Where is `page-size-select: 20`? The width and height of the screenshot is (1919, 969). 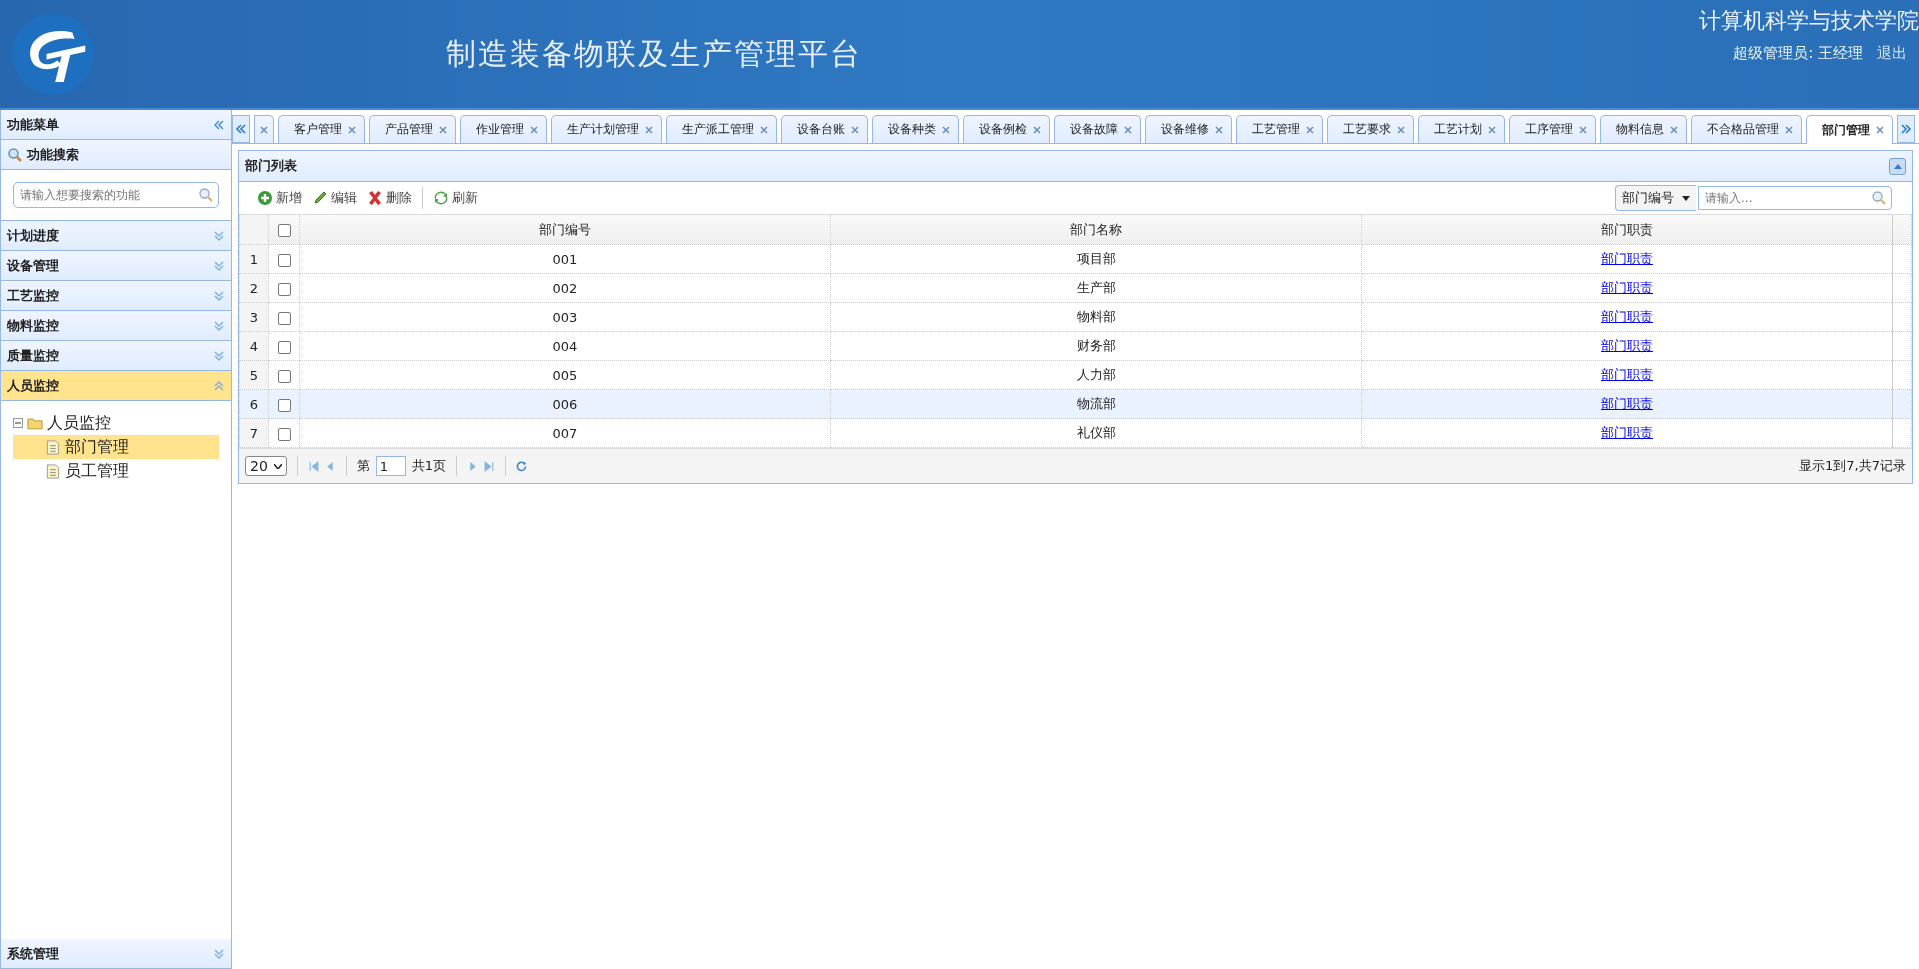
page-size-select: 20 is located at coordinates (266, 466).